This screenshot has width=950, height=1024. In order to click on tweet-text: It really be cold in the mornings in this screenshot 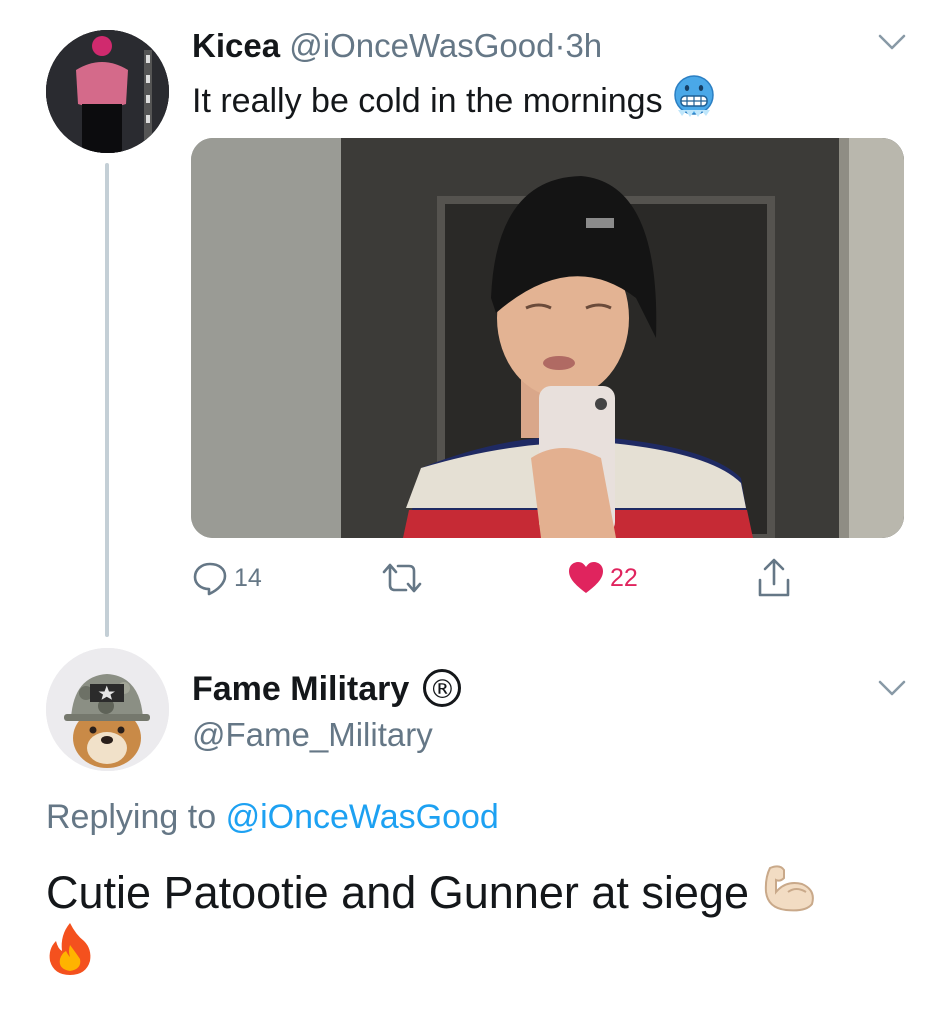, I will do `click(454, 98)`.